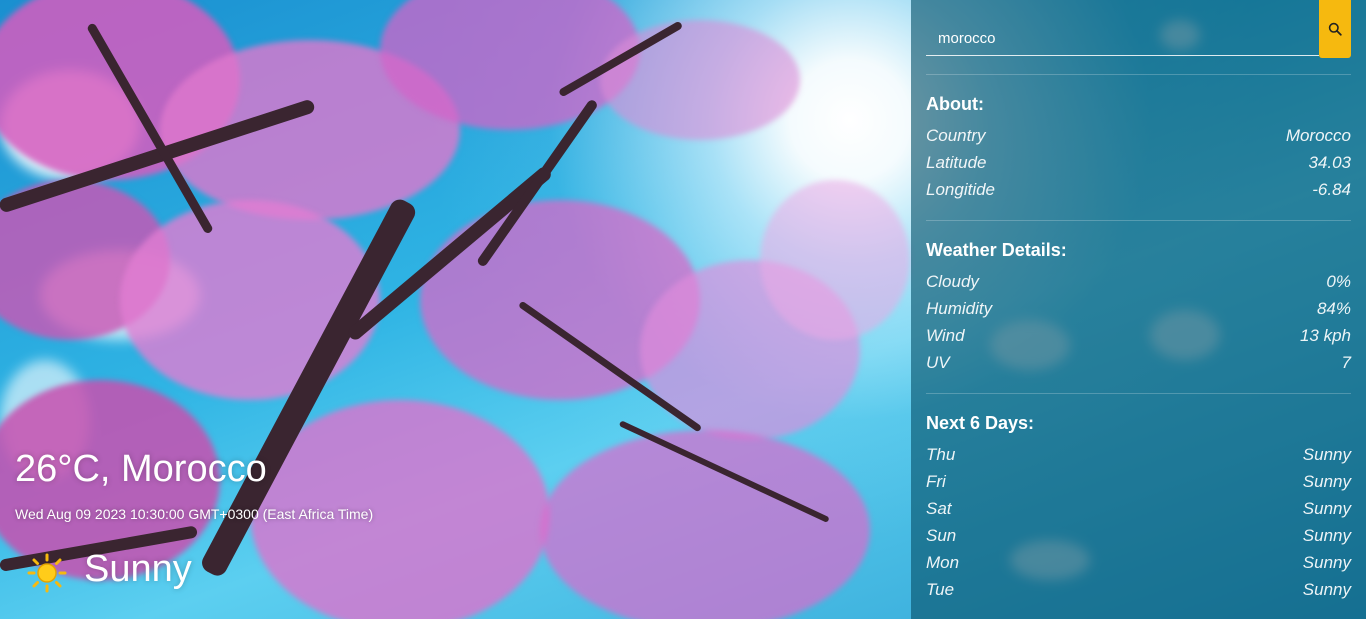 This screenshot has width=1366, height=619. Describe the element at coordinates (1331, 189) in the screenshot. I see `row-value: -6.84` at that location.